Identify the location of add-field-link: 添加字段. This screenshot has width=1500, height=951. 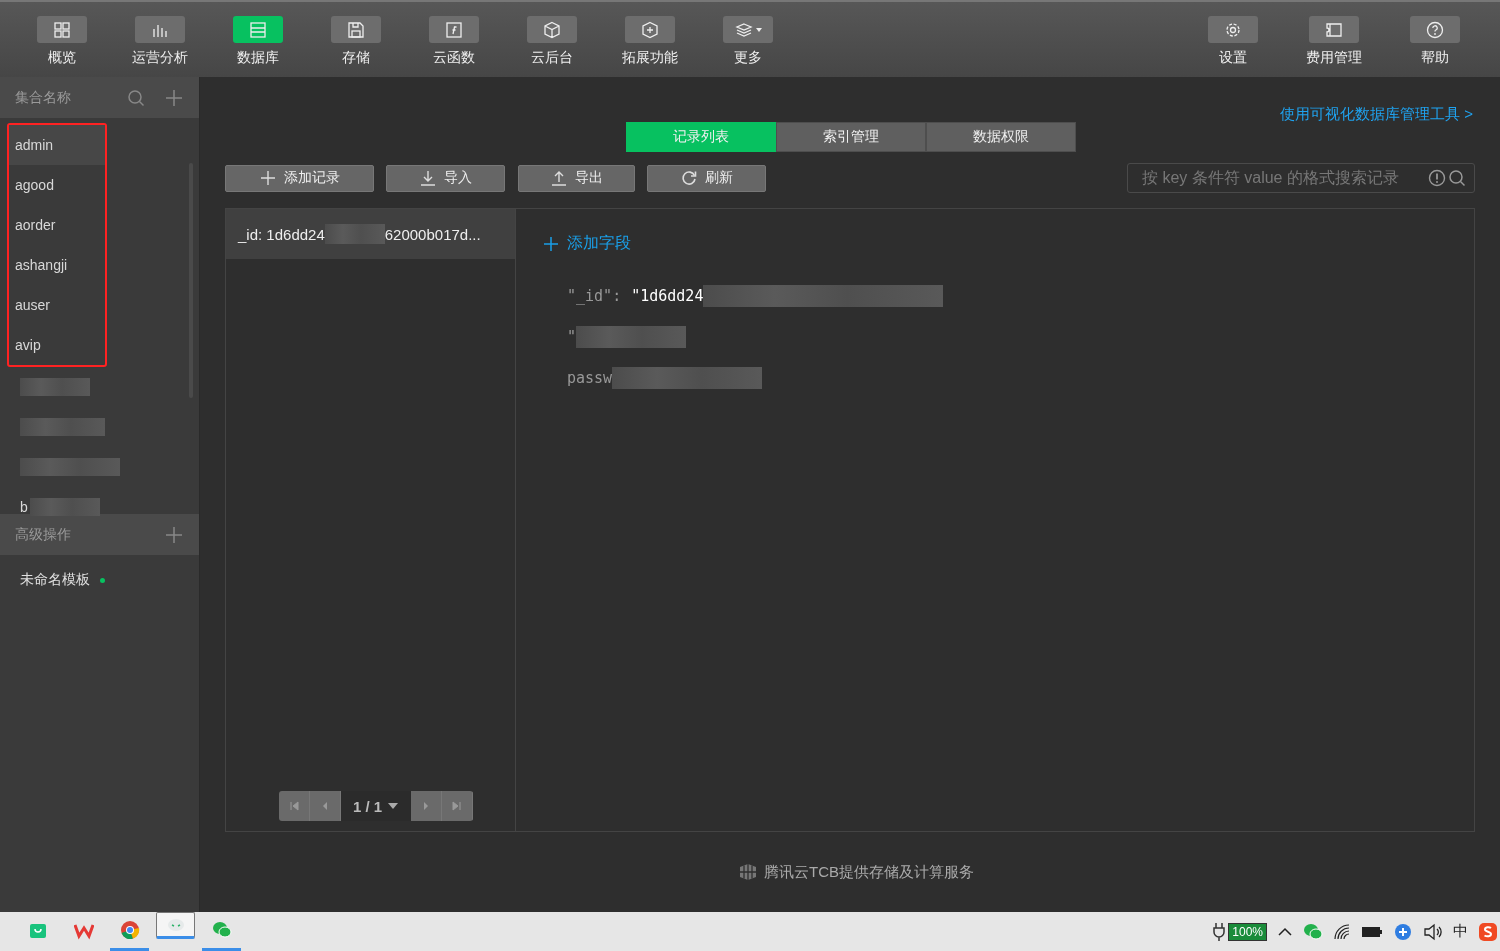
(995, 243).